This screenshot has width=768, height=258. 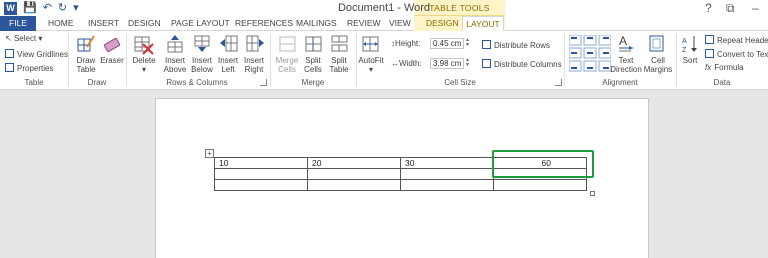 I want to click on window-title: Document1 - Word, so click(x=384, y=8).